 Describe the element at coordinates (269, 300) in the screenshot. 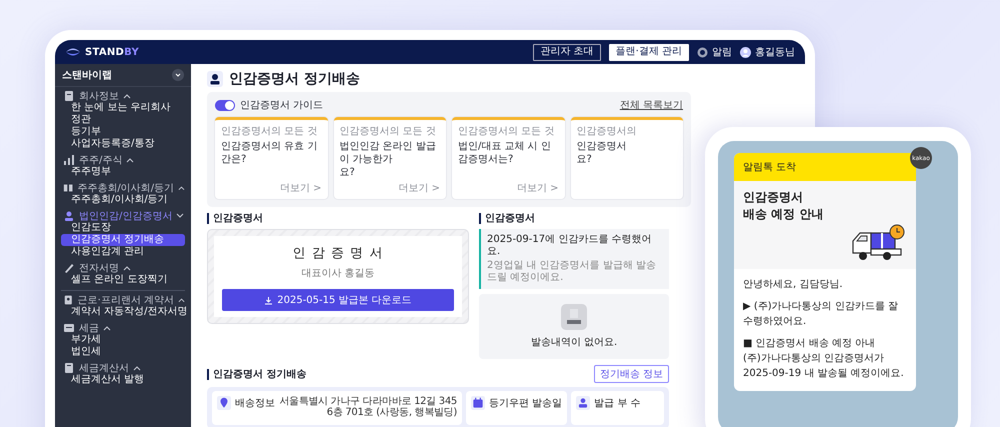

I see `download-icon` at that location.